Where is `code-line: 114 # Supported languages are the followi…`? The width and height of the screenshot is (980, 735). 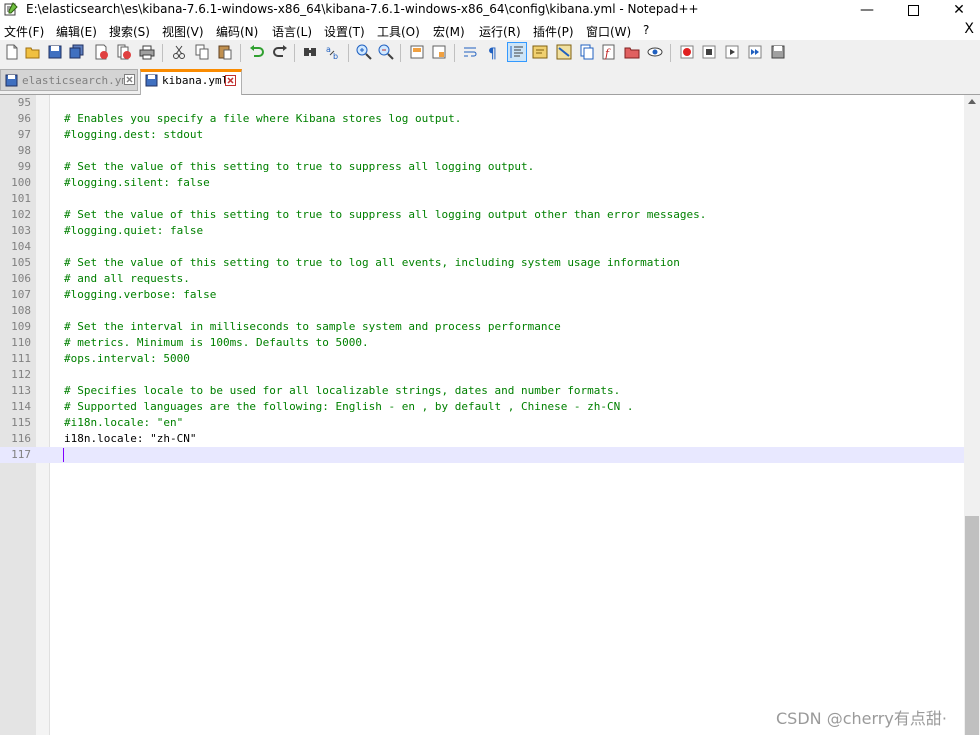 code-line: 114 # Supported languages are the followi… is located at coordinates (482, 407).